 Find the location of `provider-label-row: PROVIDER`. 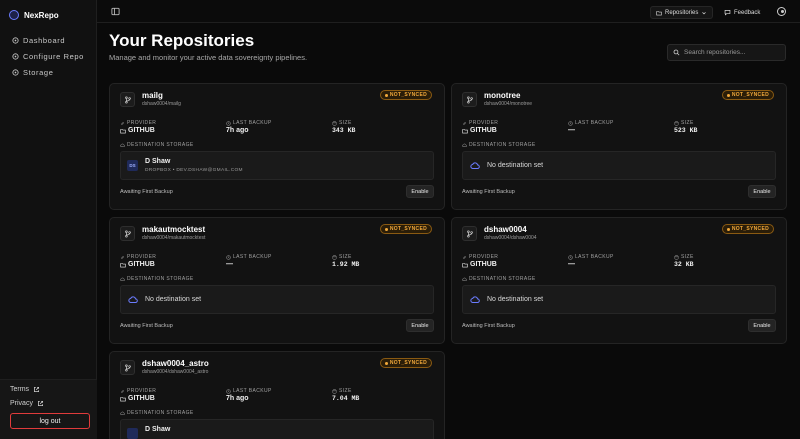

provider-label-row: PROVIDER is located at coordinates (138, 391).